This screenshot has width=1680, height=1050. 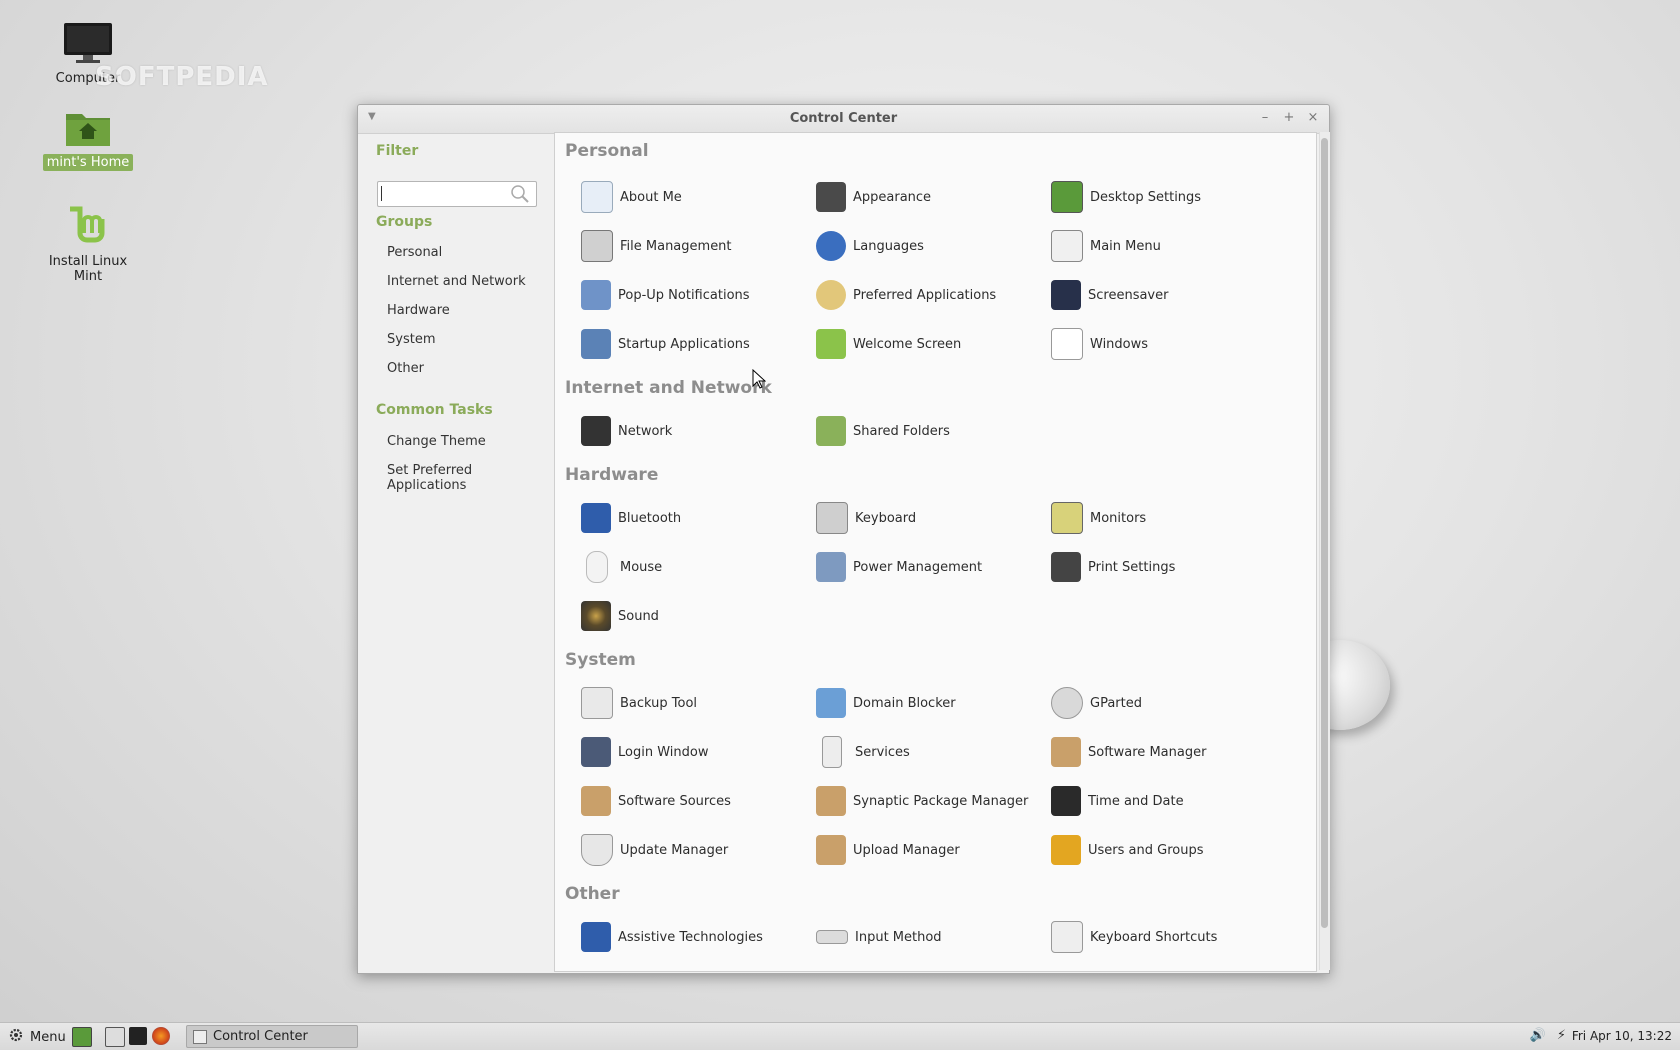 I want to click on category-heading-other: Other, so click(x=592, y=894).